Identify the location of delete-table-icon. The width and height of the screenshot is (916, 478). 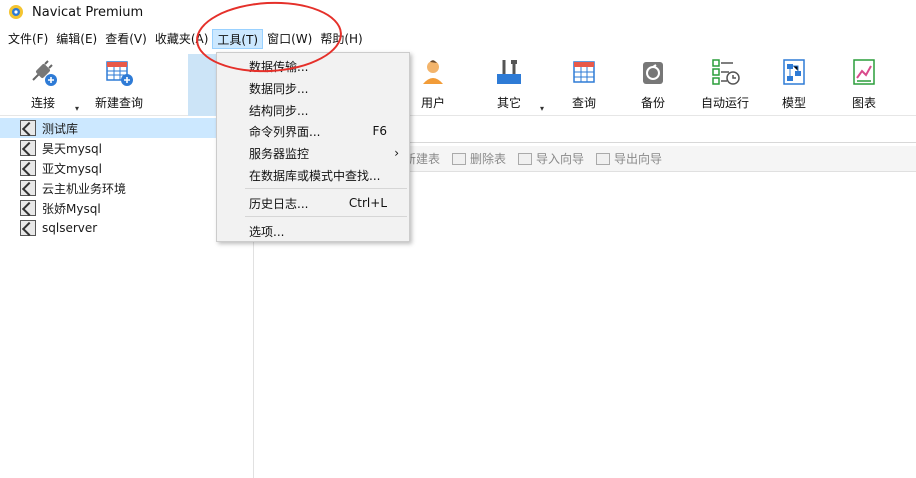
(459, 158).